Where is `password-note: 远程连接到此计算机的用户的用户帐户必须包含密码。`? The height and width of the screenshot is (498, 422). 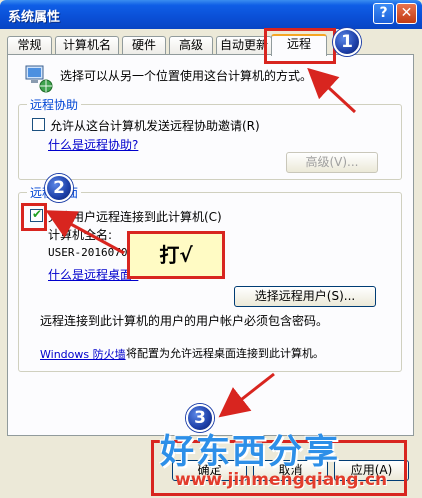 password-note: 远程连接到此计算机的用户的用户帐户必须包含密码。 is located at coordinates (184, 321).